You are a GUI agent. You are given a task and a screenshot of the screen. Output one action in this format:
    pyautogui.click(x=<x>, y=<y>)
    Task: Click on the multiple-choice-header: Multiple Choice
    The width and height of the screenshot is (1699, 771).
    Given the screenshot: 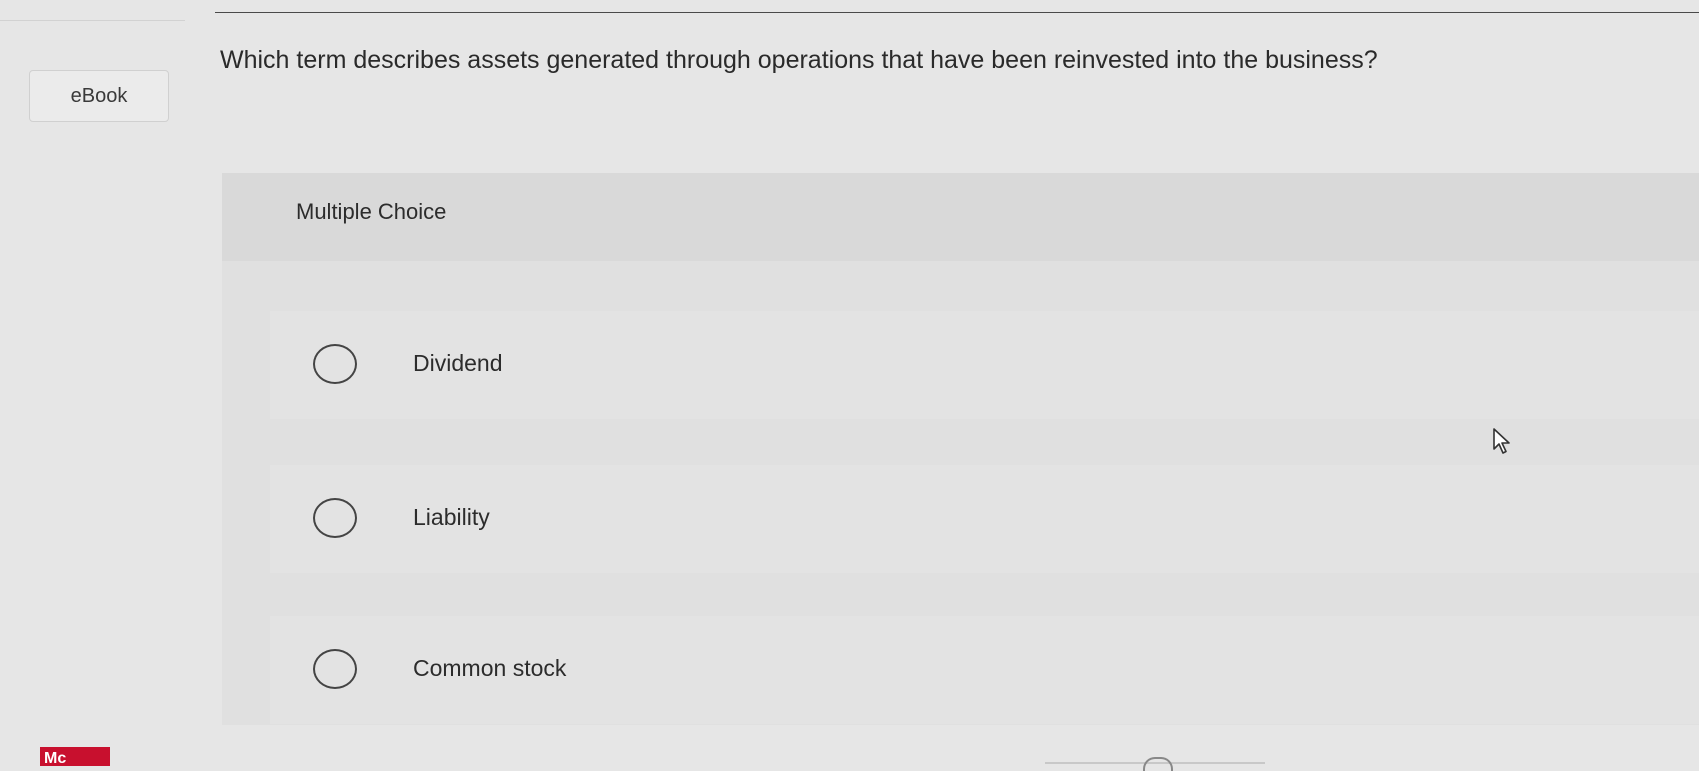 What is the action you would take?
    pyautogui.click(x=960, y=217)
    